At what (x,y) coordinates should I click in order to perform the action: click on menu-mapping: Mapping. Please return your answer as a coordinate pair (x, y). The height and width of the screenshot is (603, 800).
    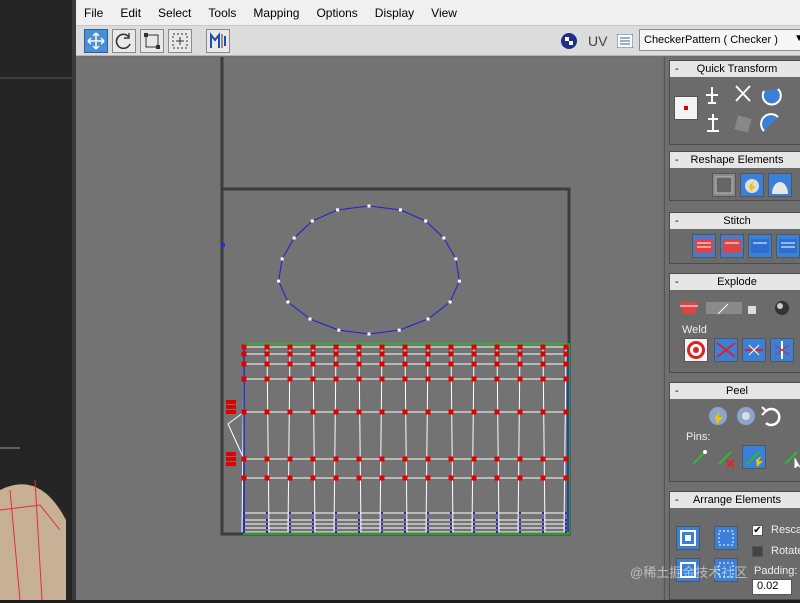
    Looking at the image, I should click on (276, 13).